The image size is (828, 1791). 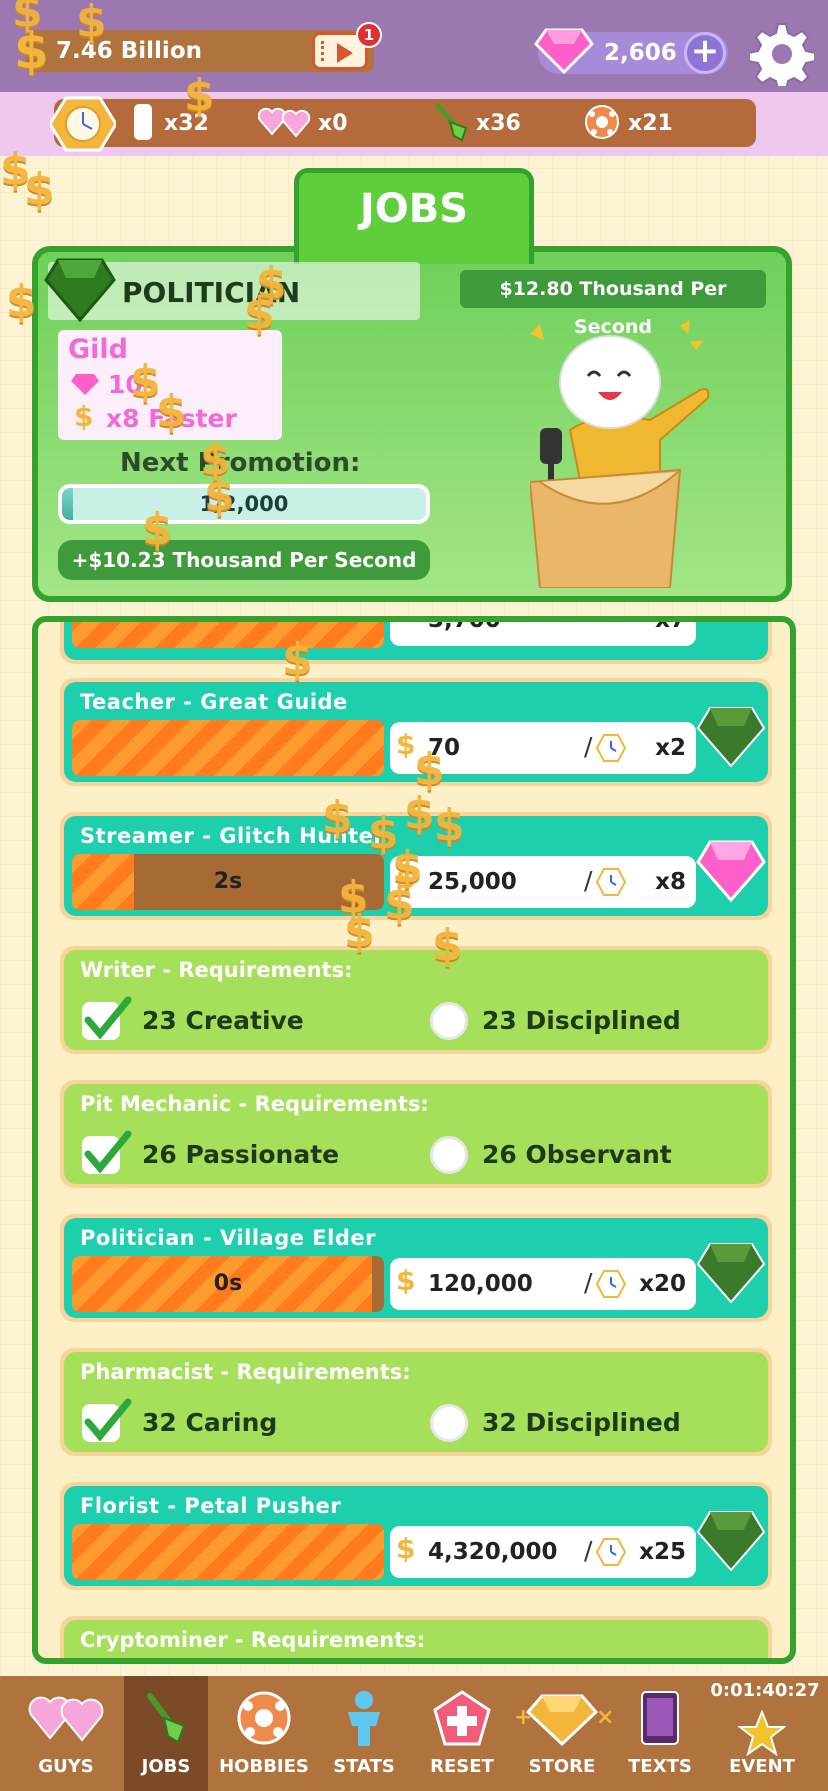 I want to click on nav-stats: STATS, so click(x=364, y=1733).